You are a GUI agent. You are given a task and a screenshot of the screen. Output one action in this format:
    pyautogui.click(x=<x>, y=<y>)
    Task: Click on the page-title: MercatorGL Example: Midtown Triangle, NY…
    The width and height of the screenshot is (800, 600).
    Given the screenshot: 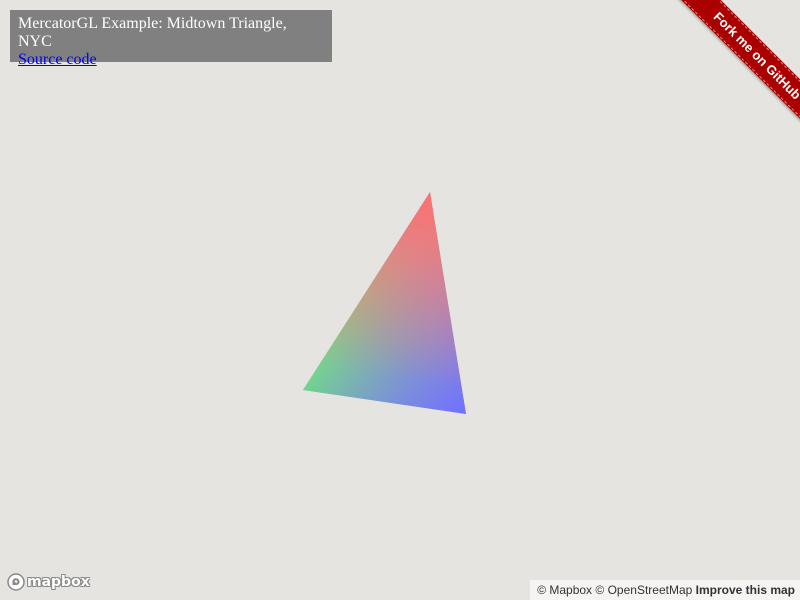 What is the action you would take?
    pyautogui.click(x=152, y=32)
    